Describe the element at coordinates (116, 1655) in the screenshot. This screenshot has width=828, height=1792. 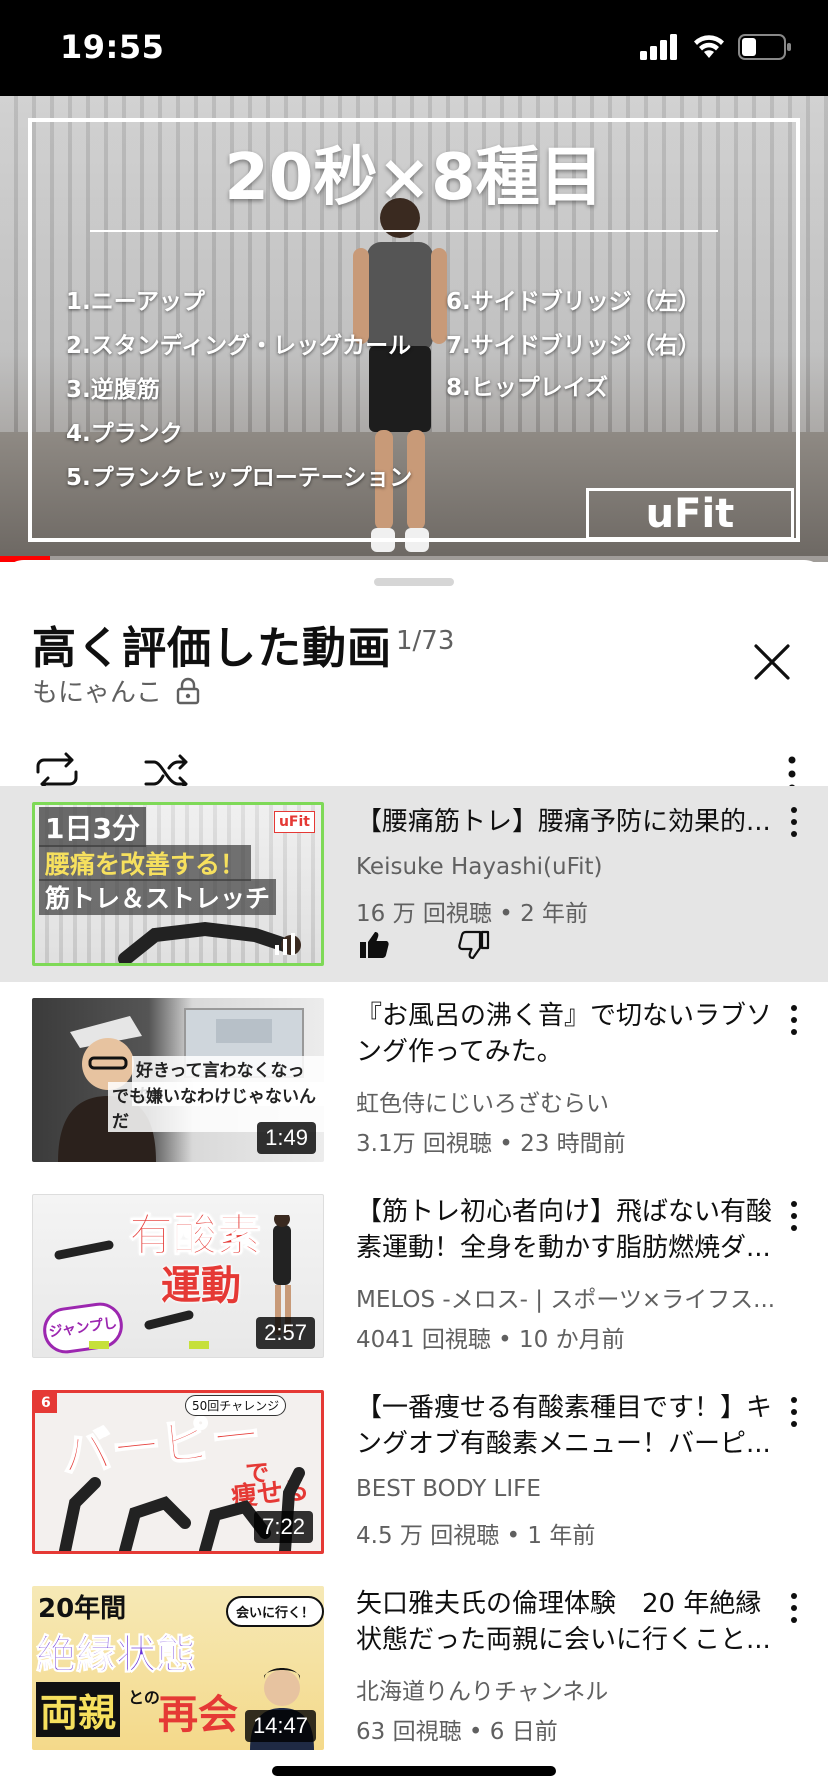
I see `thumb-text: 絶縁状態` at that location.